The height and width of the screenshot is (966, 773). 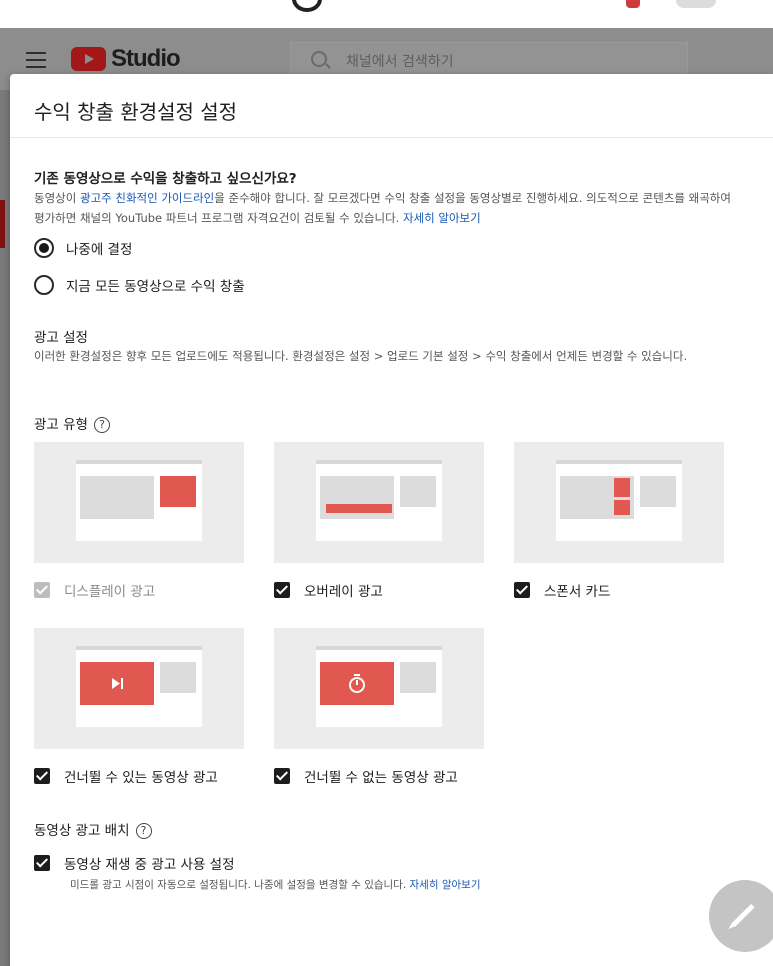 I want to click on existing-videos-question: 기존 동영상으로 수익을 창출하고 싶으신가요?, so click(x=165, y=179).